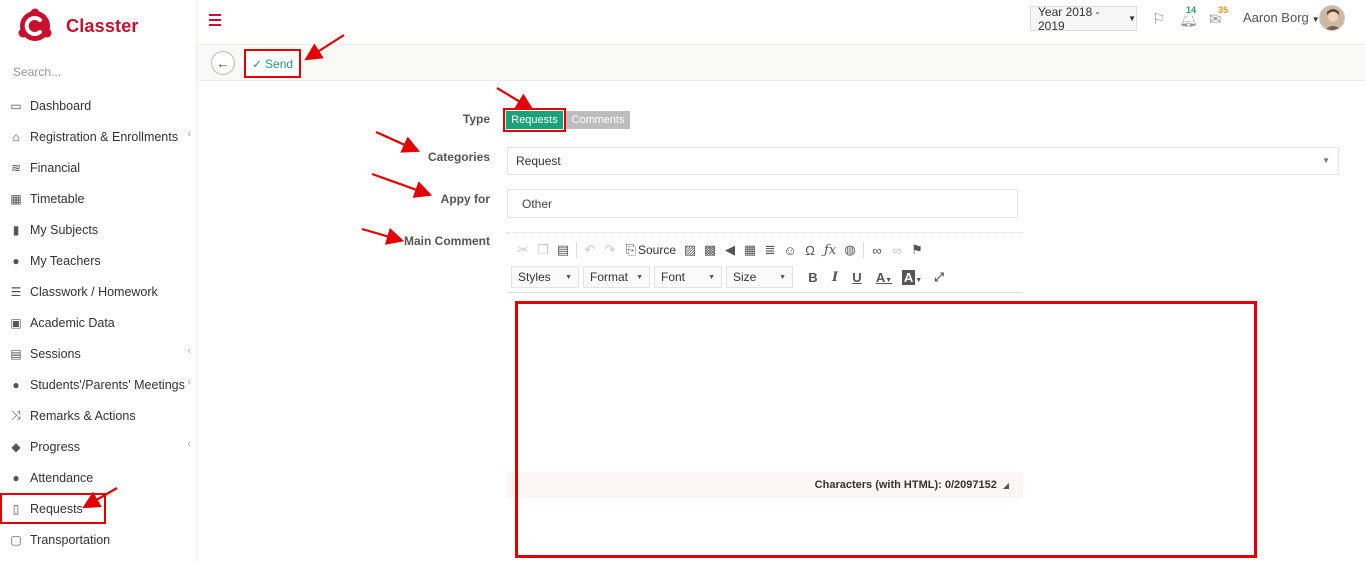 Image resolution: width=1365 pixels, height=561 pixels. I want to click on laptop-icon: ▭, so click(16, 105).